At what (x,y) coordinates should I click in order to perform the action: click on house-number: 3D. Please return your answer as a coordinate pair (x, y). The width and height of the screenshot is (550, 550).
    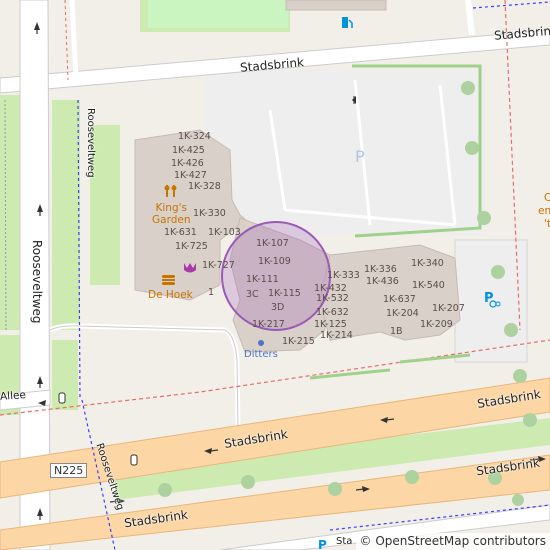
    Looking at the image, I should click on (278, 307).